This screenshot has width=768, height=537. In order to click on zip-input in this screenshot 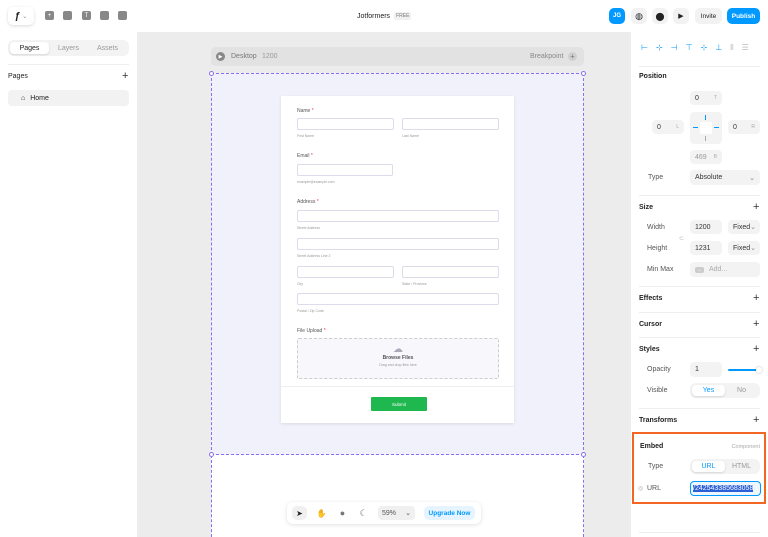, I will do `click(398, 299)`.